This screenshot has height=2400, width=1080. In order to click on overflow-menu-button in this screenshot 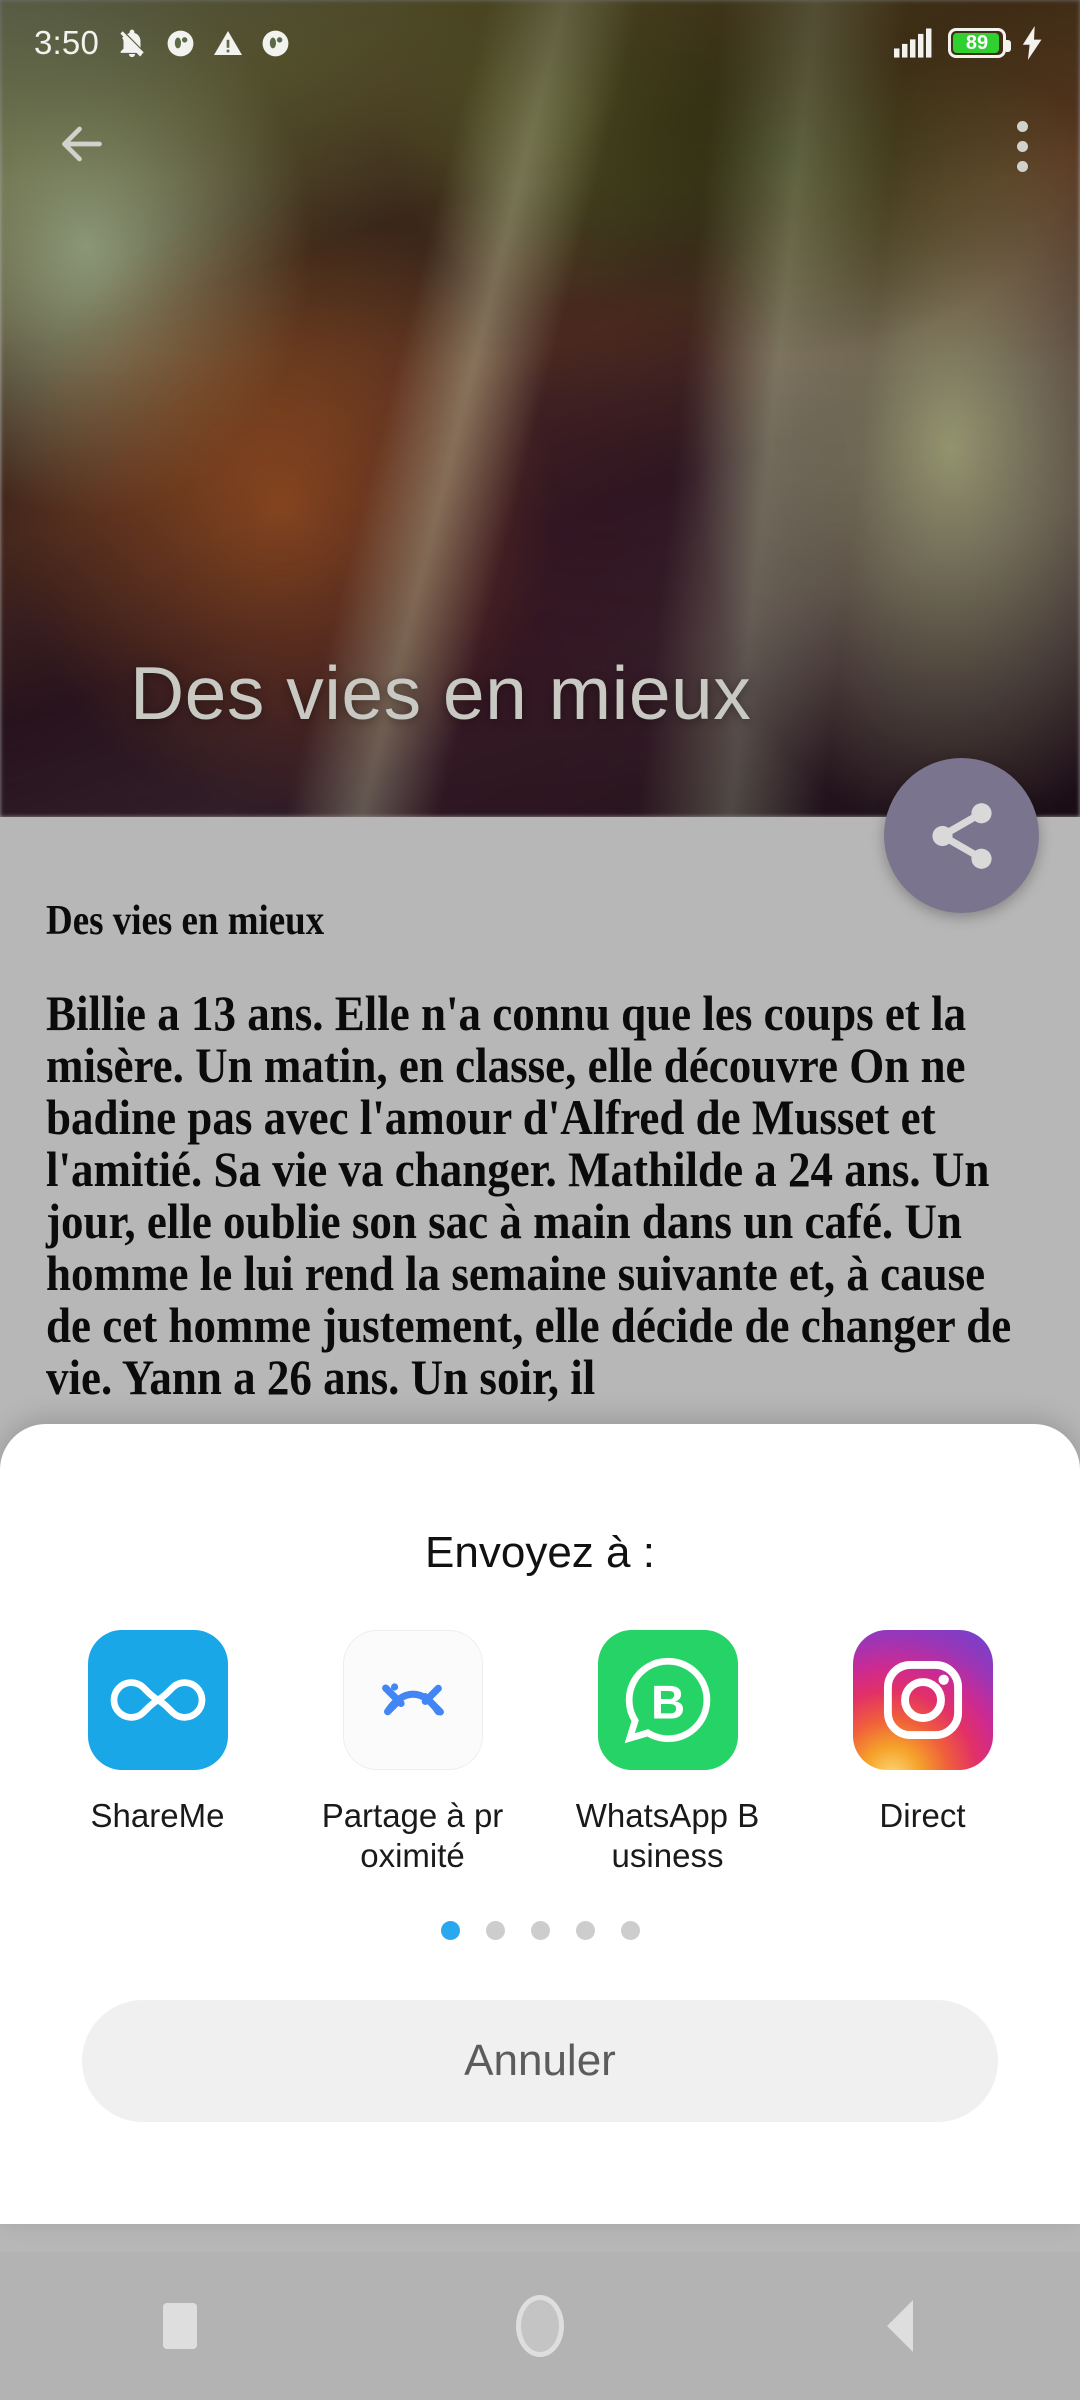, I will do `click(1022, 146)`.